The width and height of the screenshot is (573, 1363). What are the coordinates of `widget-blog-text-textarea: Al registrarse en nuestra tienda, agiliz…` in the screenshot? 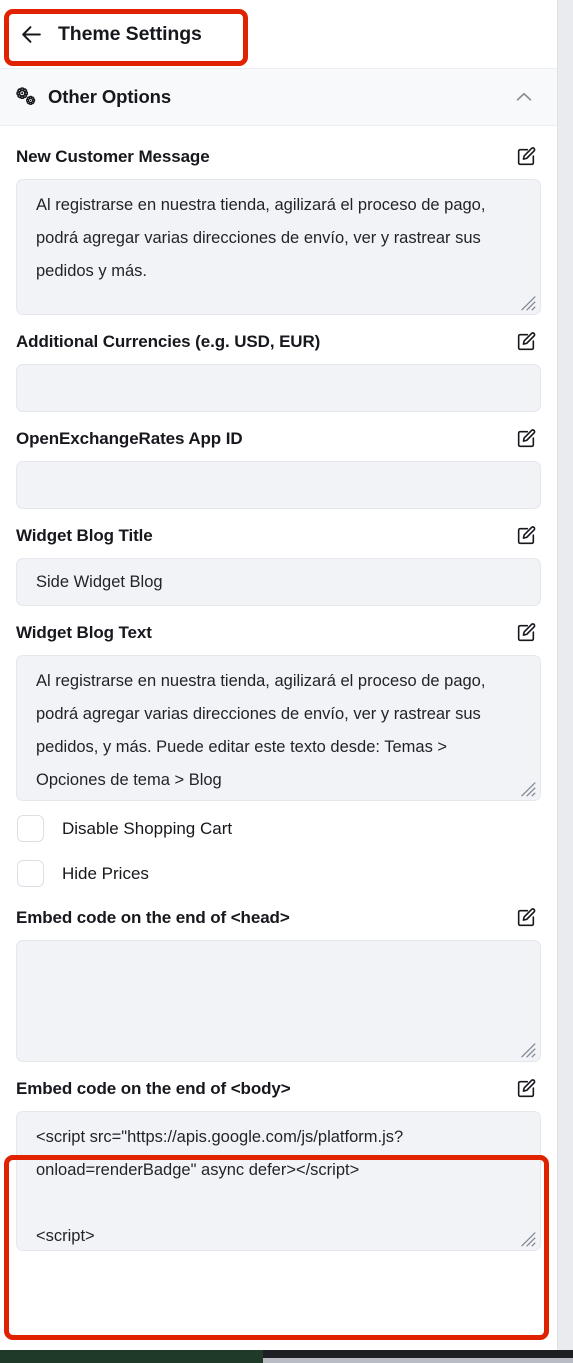 It's located at (278, 728).